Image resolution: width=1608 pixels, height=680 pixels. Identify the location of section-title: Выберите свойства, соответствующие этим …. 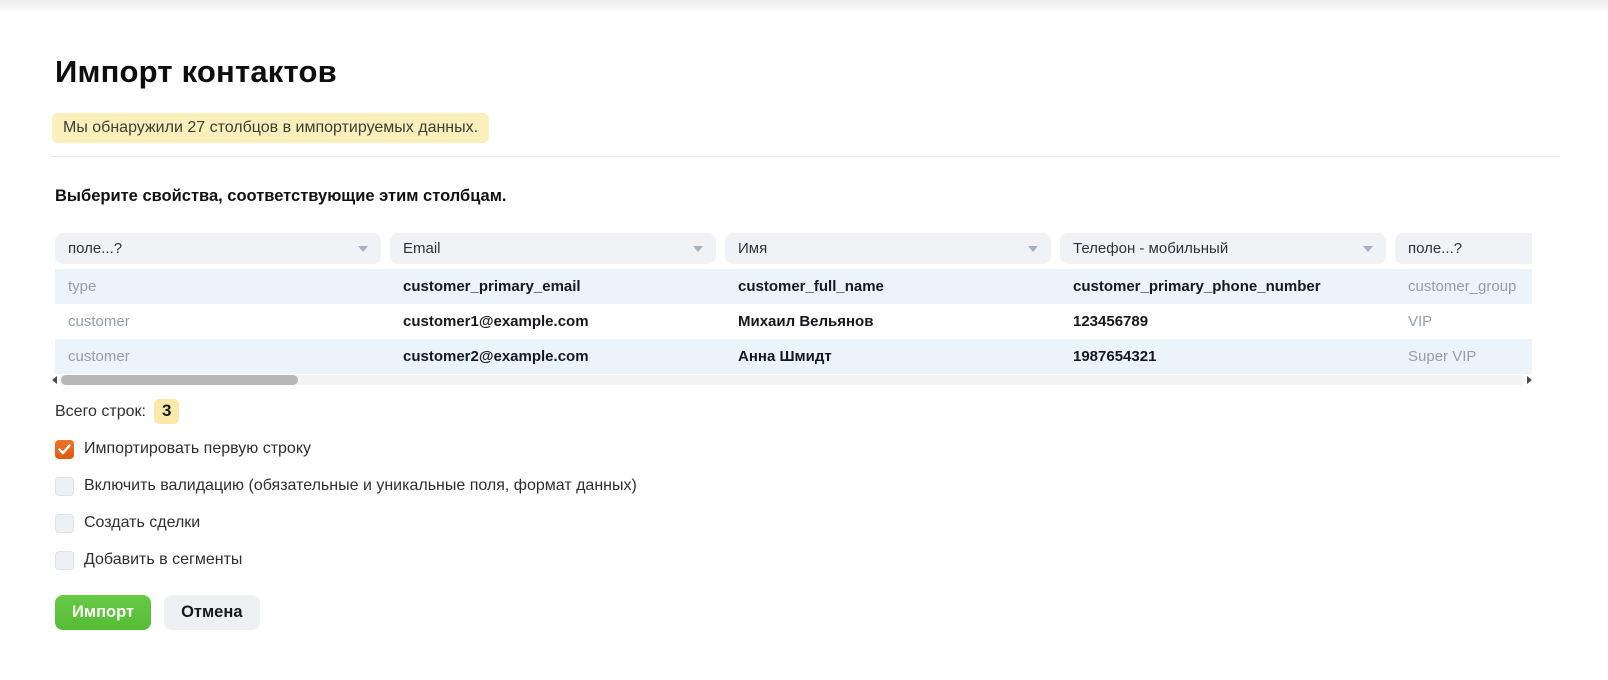
(281, 196).